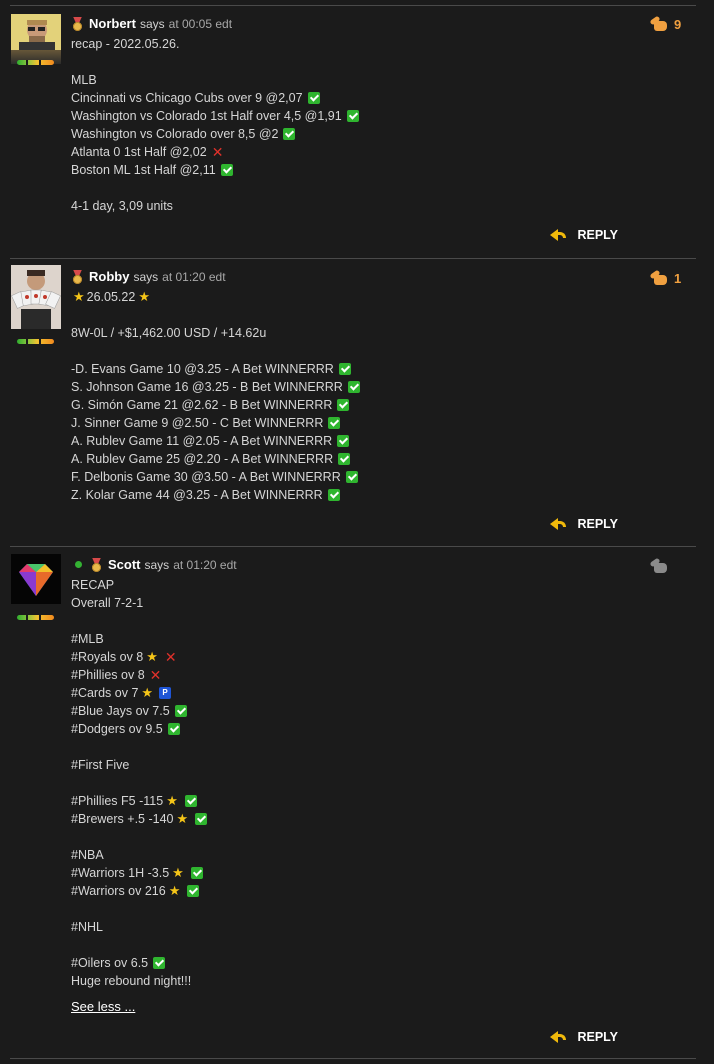 The width and height of the screenshot is (714, 1064). Describe the element at coordinates (124, 564) in the screenshot. I see `author-name: Scott` at that location.